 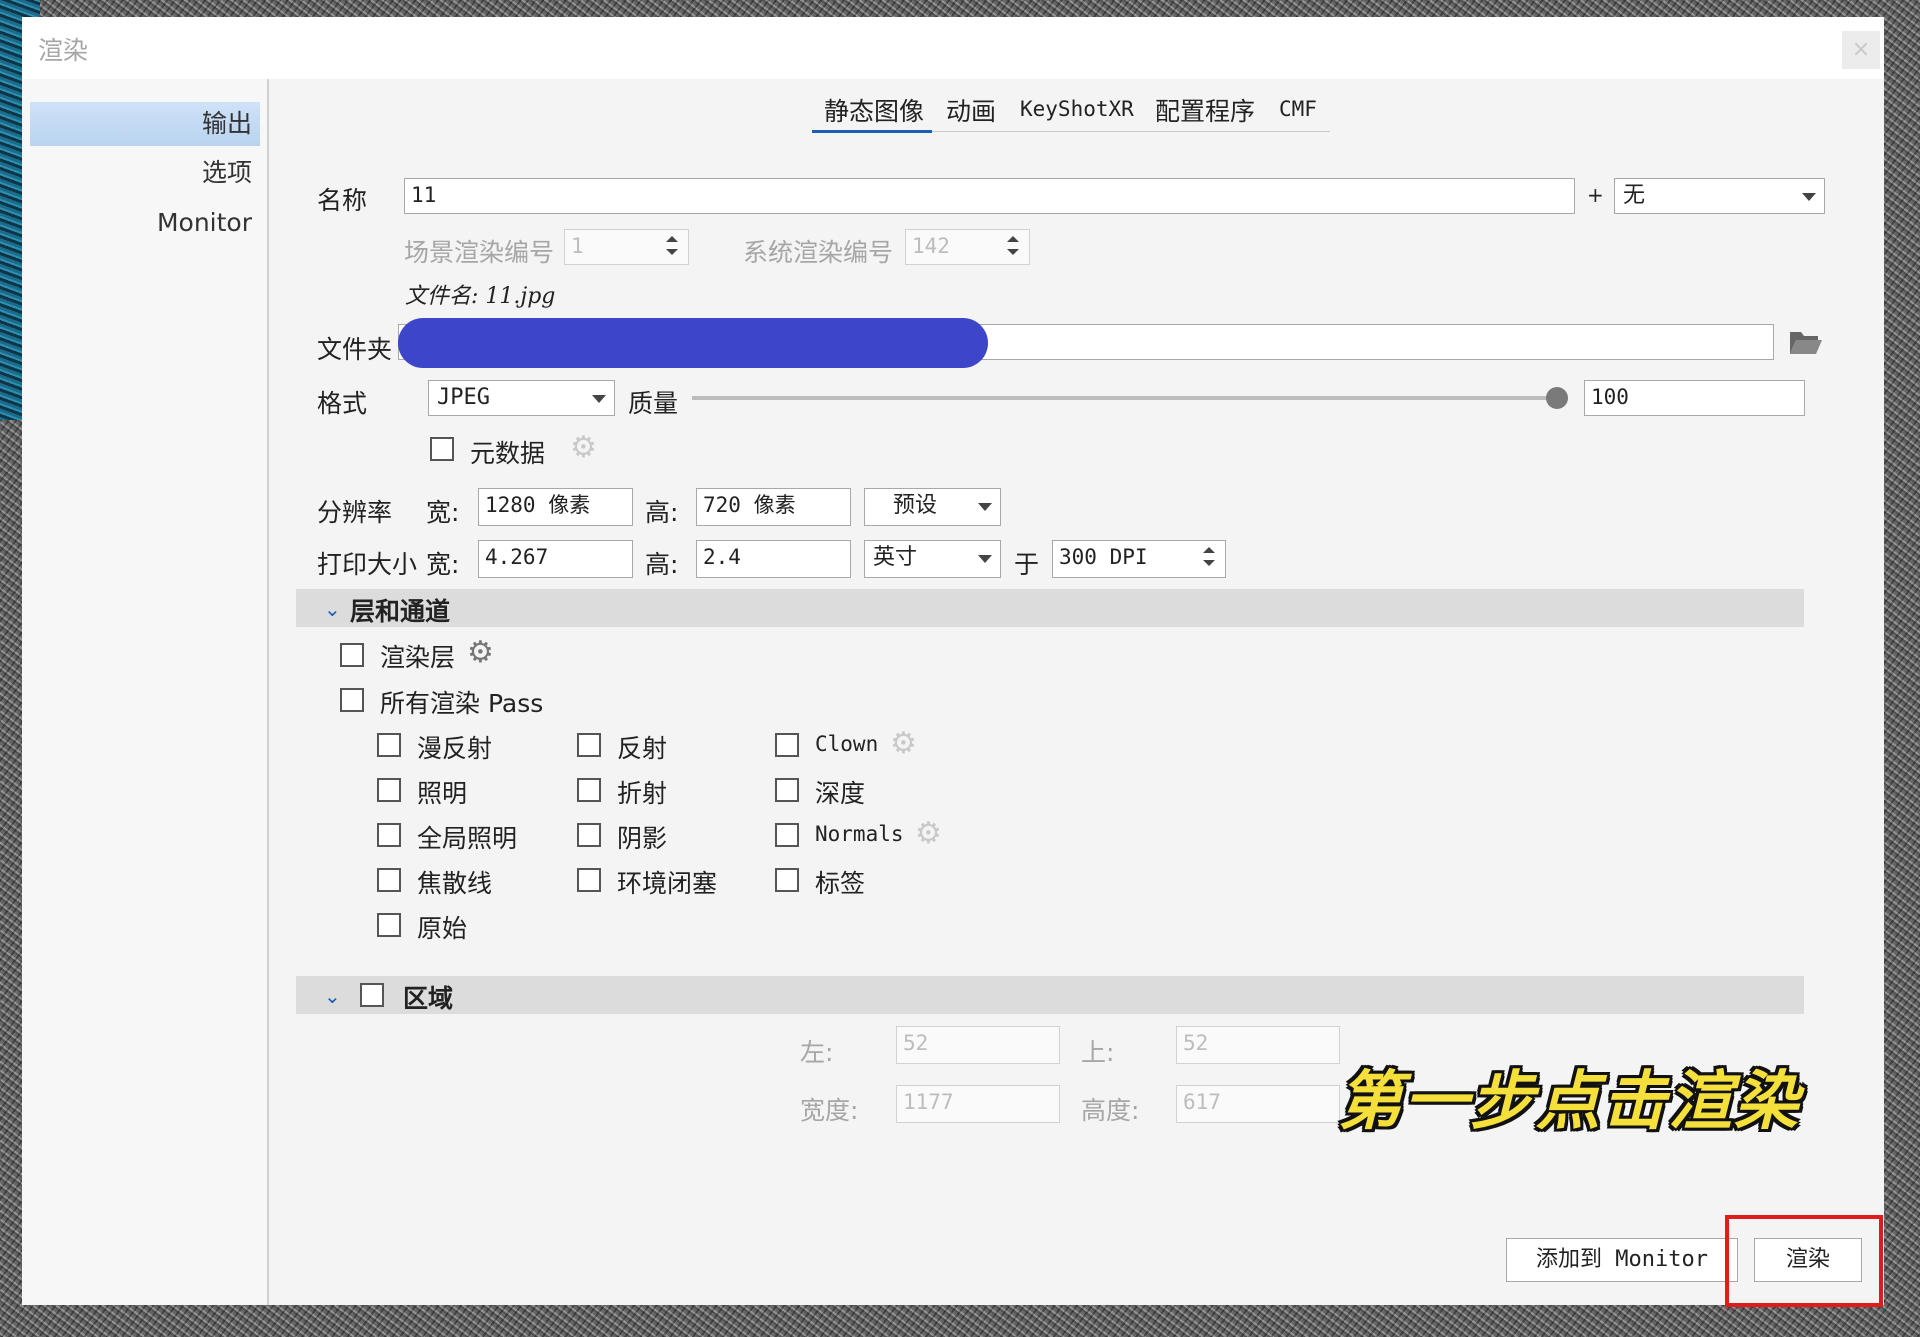 What do you see at coordinates (1557, 398) in the screenshot?
I see `quality-slider-handle` at bounding box center [1557, 398].